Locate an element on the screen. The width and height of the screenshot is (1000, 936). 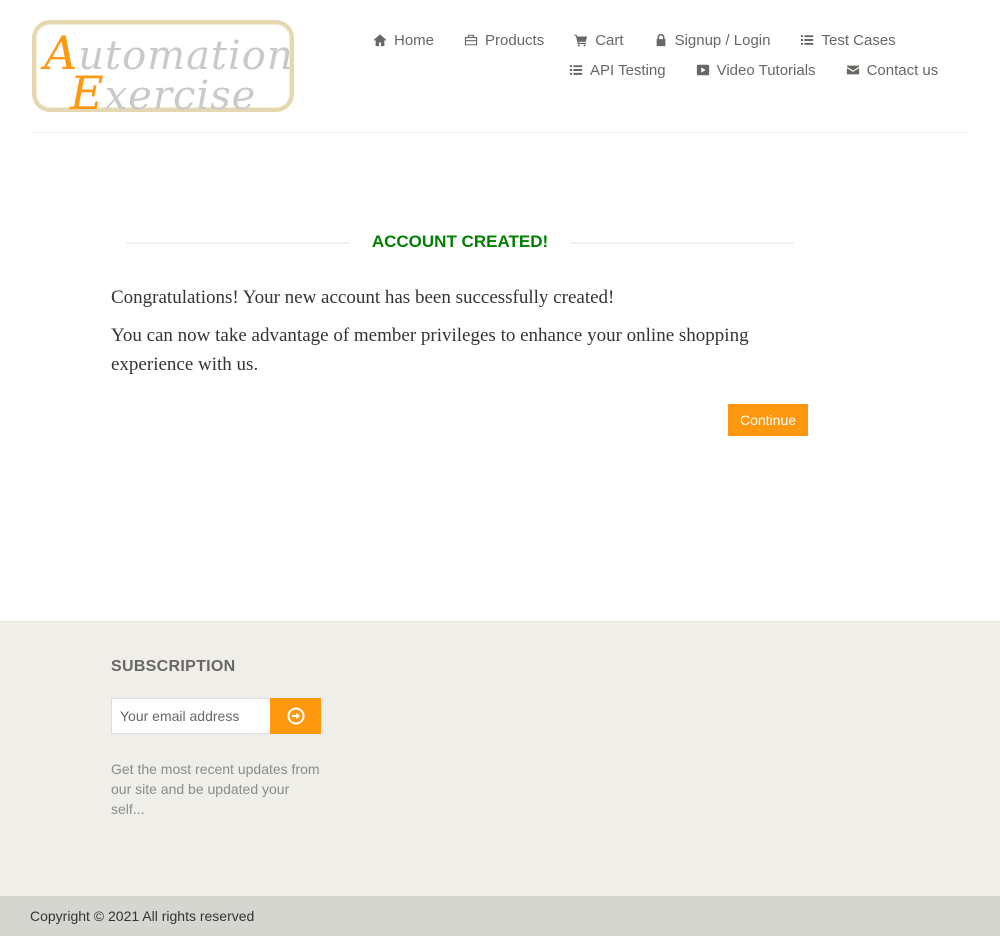
lock-icon is located at coordinates (660, 40).